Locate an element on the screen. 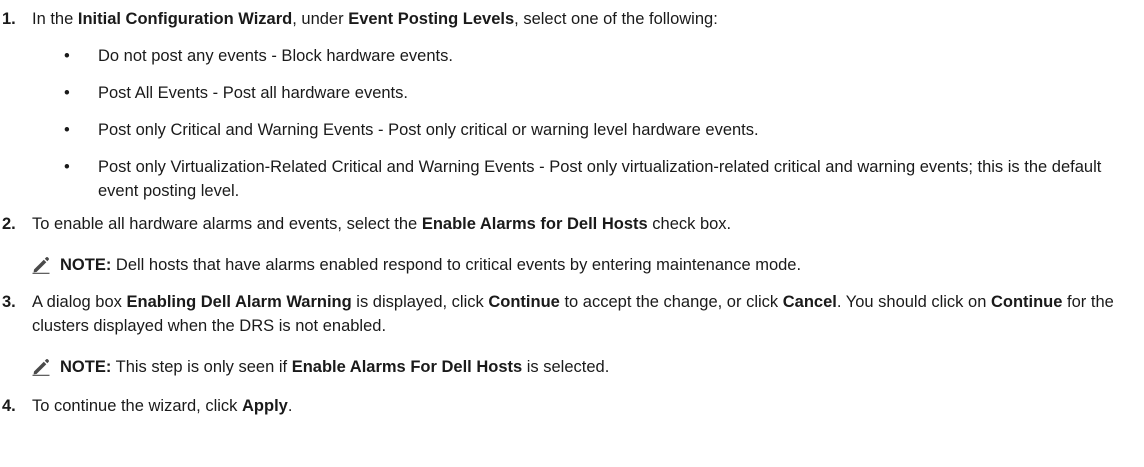 This screenshot has width=1144, height=467. ui-term-enabling-dell-alarm-warning: Enabling Dell Alarm Warning is located at coordinates (239, 302).